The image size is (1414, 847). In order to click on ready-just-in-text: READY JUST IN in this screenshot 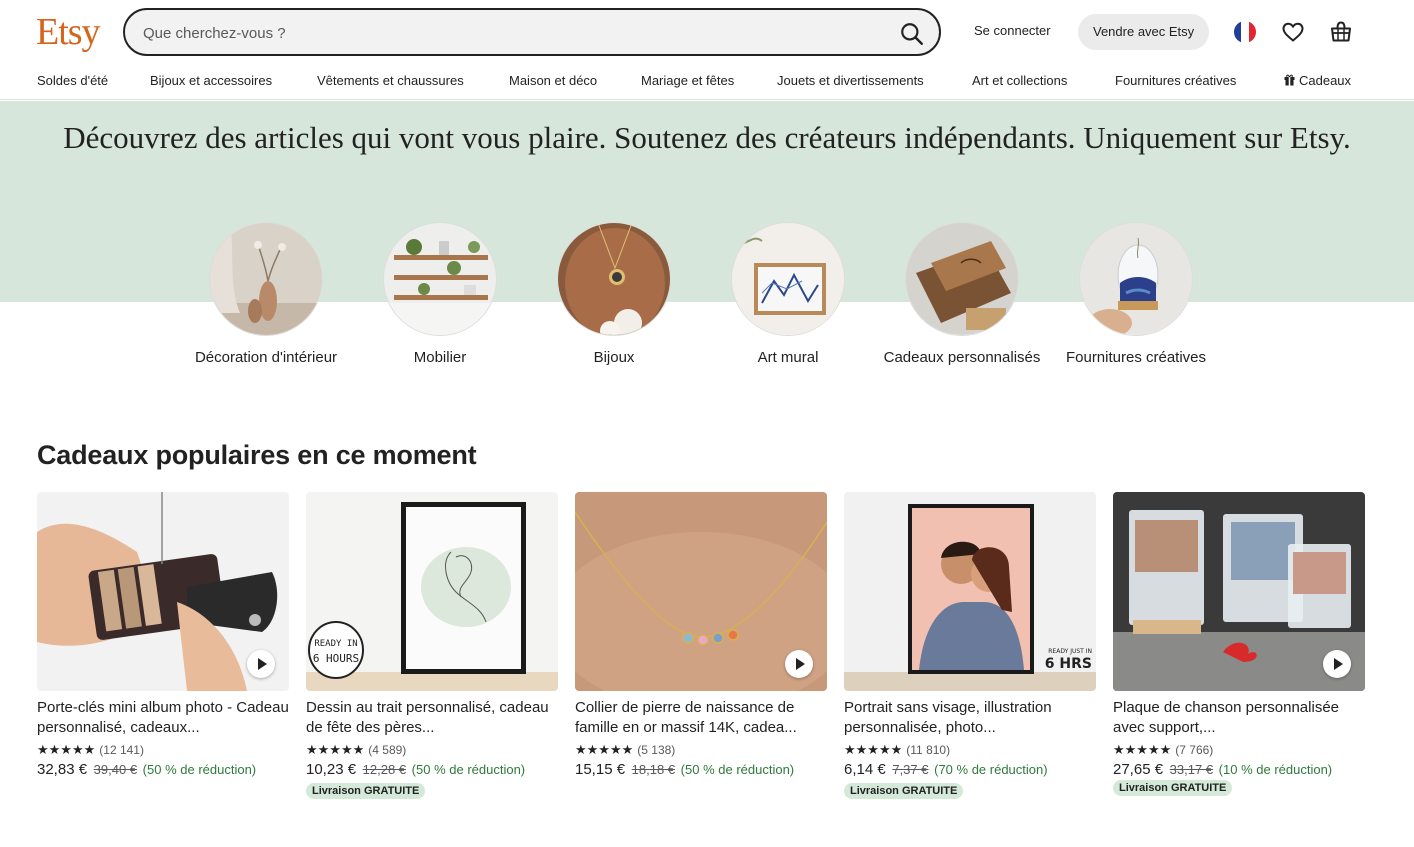, I will do `click(1070, 651)`.